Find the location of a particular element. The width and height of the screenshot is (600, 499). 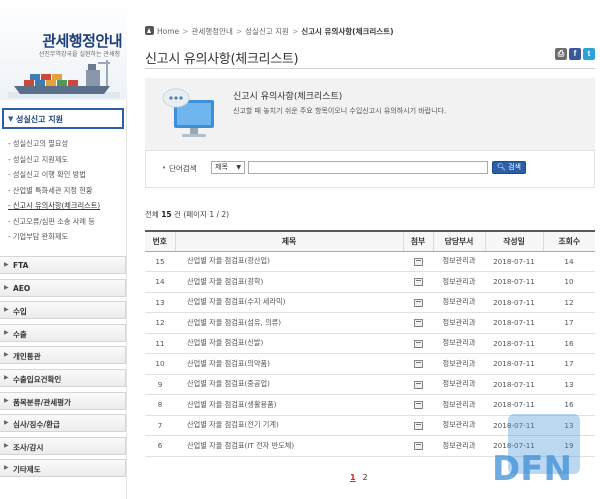

sidebar-item-import: ▶ 수입 is located at coordinates (63, 310).